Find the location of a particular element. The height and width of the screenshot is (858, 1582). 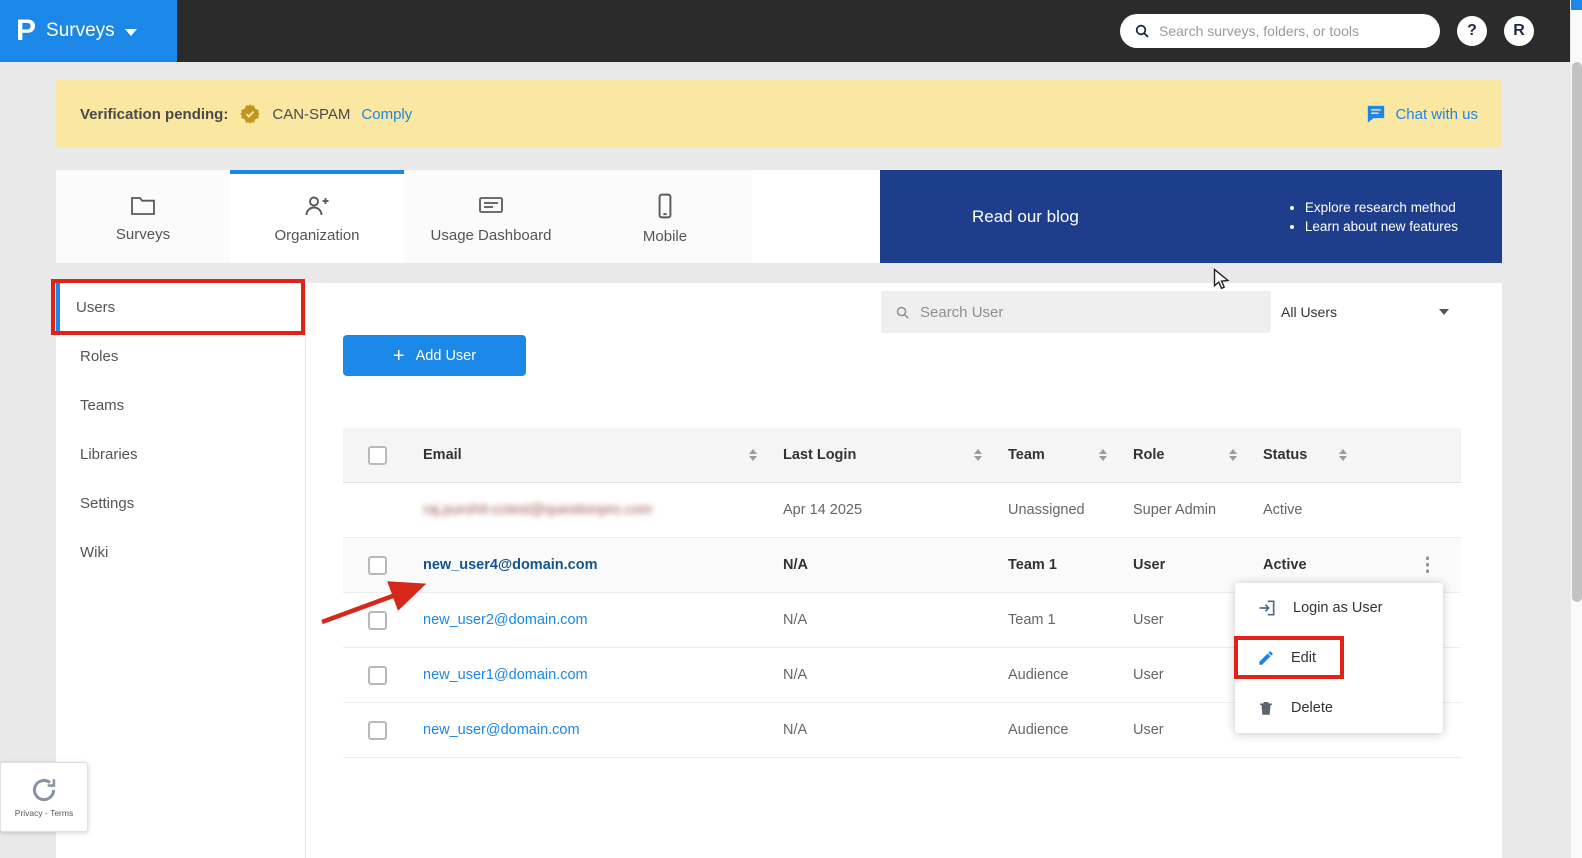

menu-item-edit: Edit is located at coordinates (1339, 658).